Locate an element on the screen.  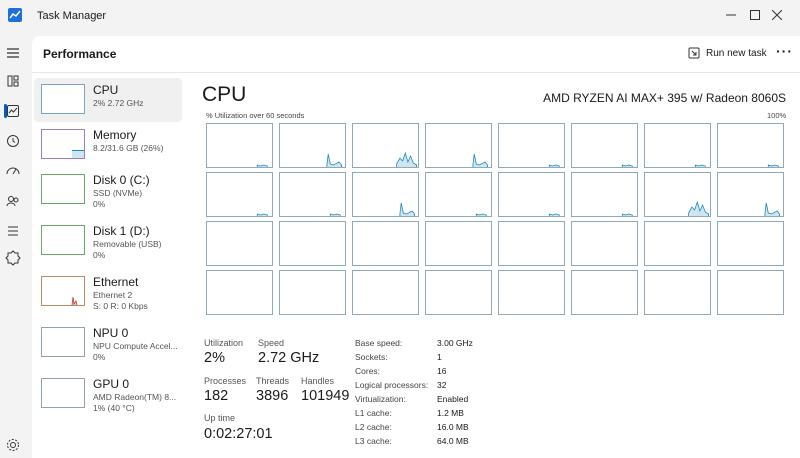
threads-value: 3896 is located at coordinates (272, 396).